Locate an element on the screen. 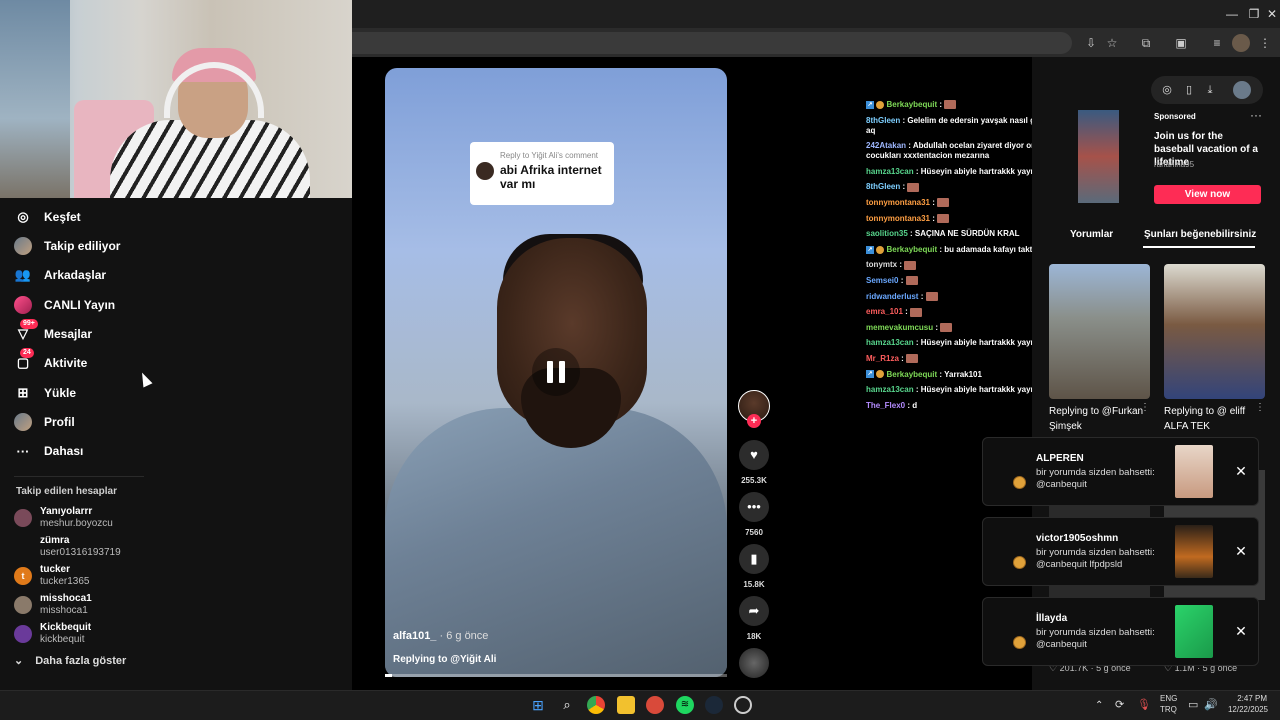  like-button: ♥ is located at coordinates (754, 455).